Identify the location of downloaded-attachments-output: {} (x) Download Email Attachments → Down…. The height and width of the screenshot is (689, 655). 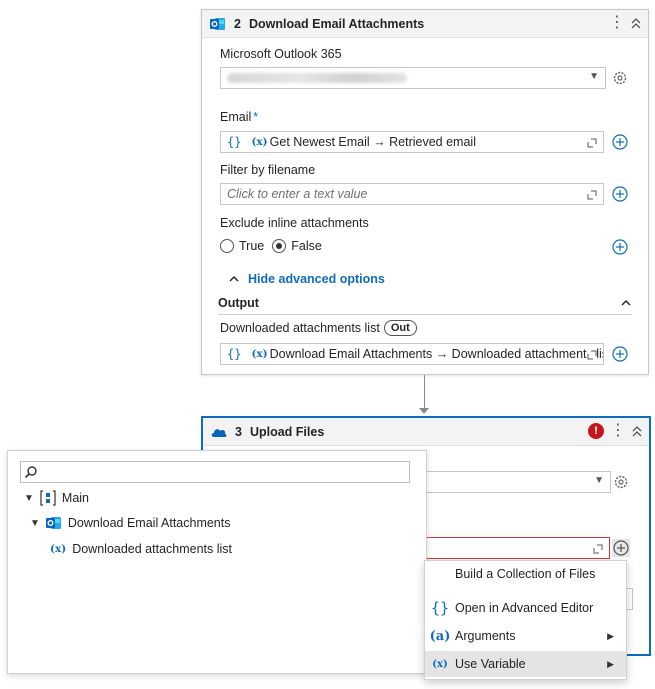
(412, 354).